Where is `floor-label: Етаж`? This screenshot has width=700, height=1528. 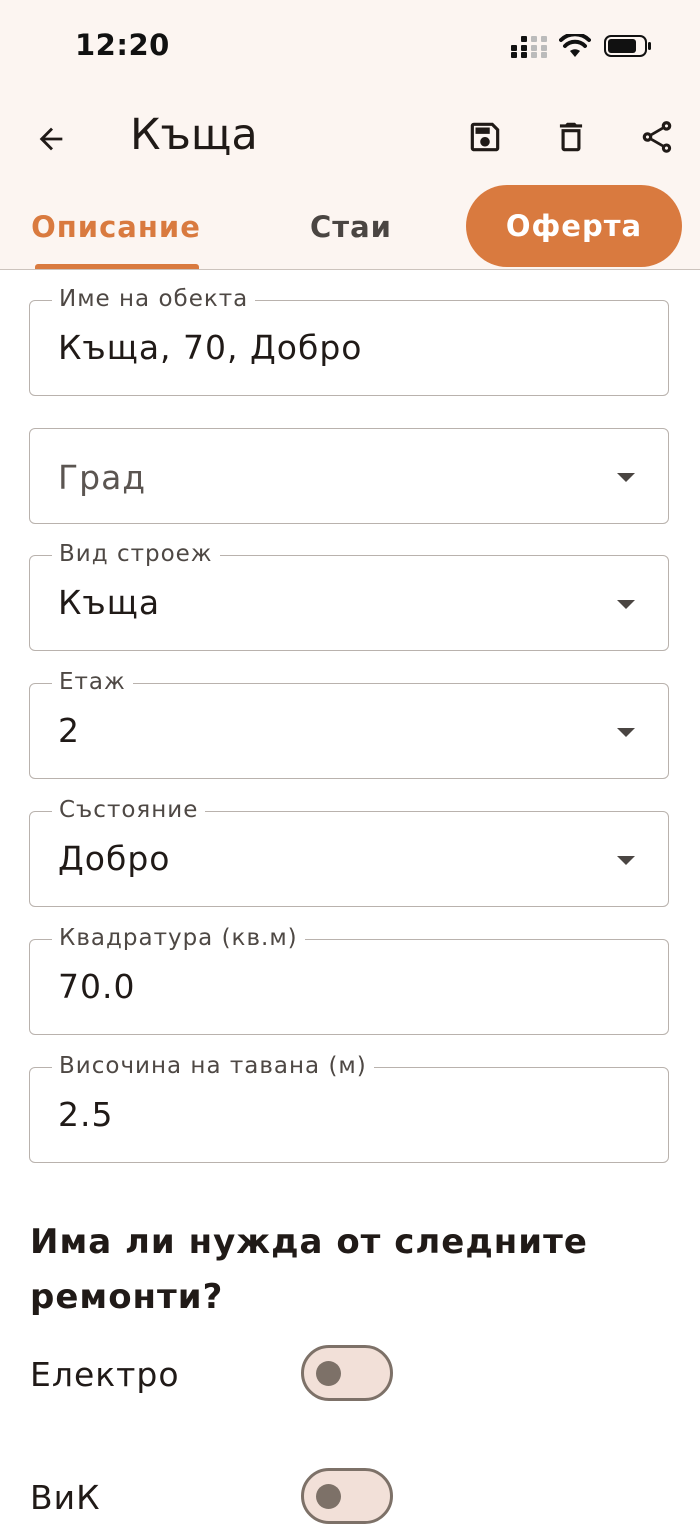 floor-label: Етаж is located at coordinates (92, 682).